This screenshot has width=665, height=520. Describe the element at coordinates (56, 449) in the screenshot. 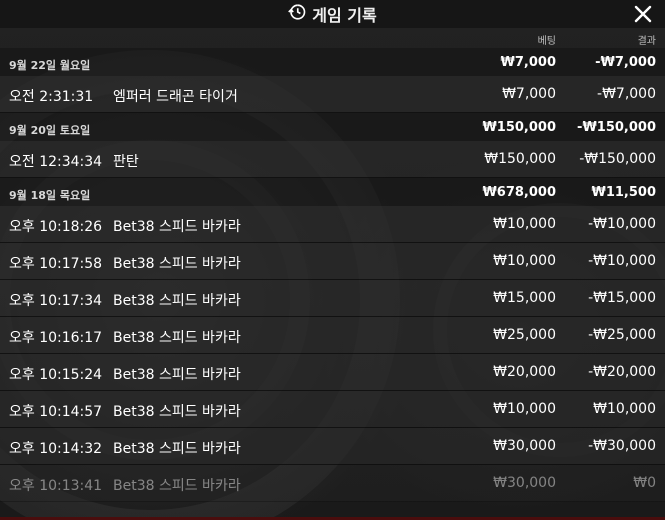

I see `game-time: 오후 10:14:32` at that location.